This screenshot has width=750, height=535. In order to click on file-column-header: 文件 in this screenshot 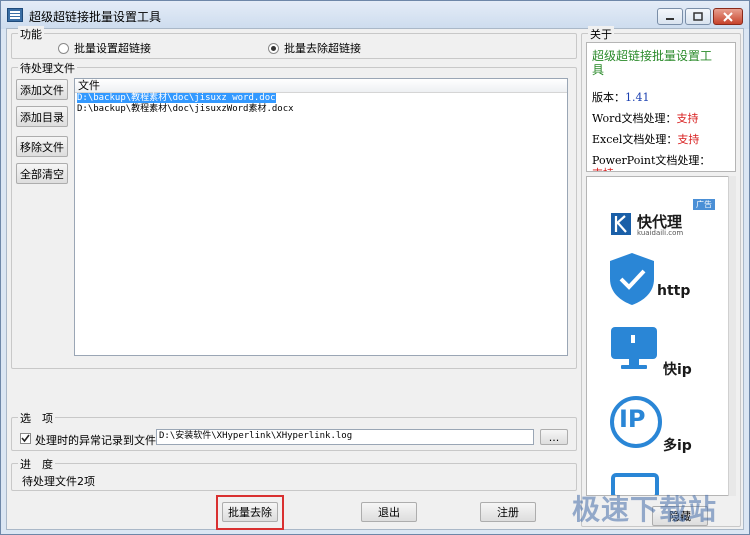, I will do `click(321, 86)`.